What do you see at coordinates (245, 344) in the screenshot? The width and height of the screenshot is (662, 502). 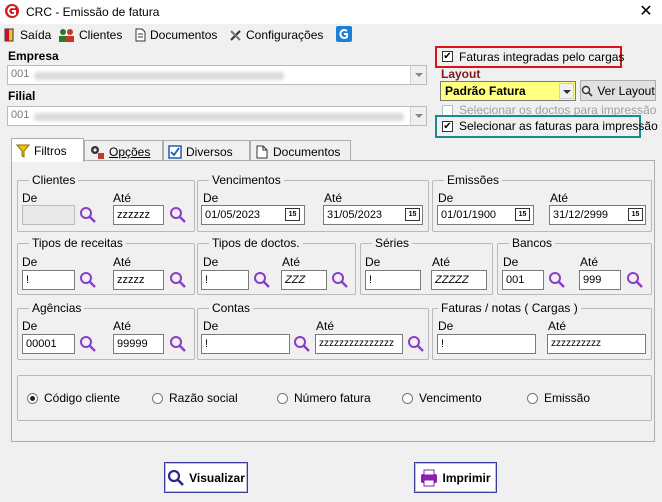 I see `contas-de-input: !` at bounding box center [245, 344].